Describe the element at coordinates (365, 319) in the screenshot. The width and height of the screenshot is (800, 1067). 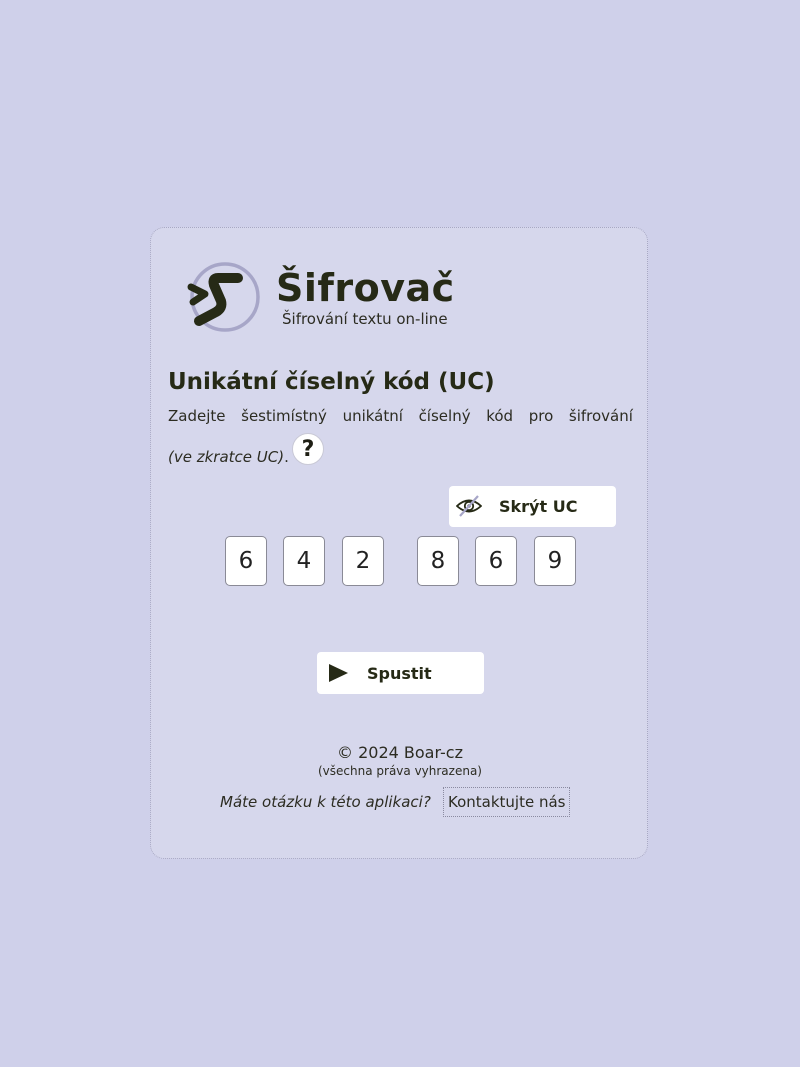
I see `app-subtitle: Šifrování textu on-line` at that location.